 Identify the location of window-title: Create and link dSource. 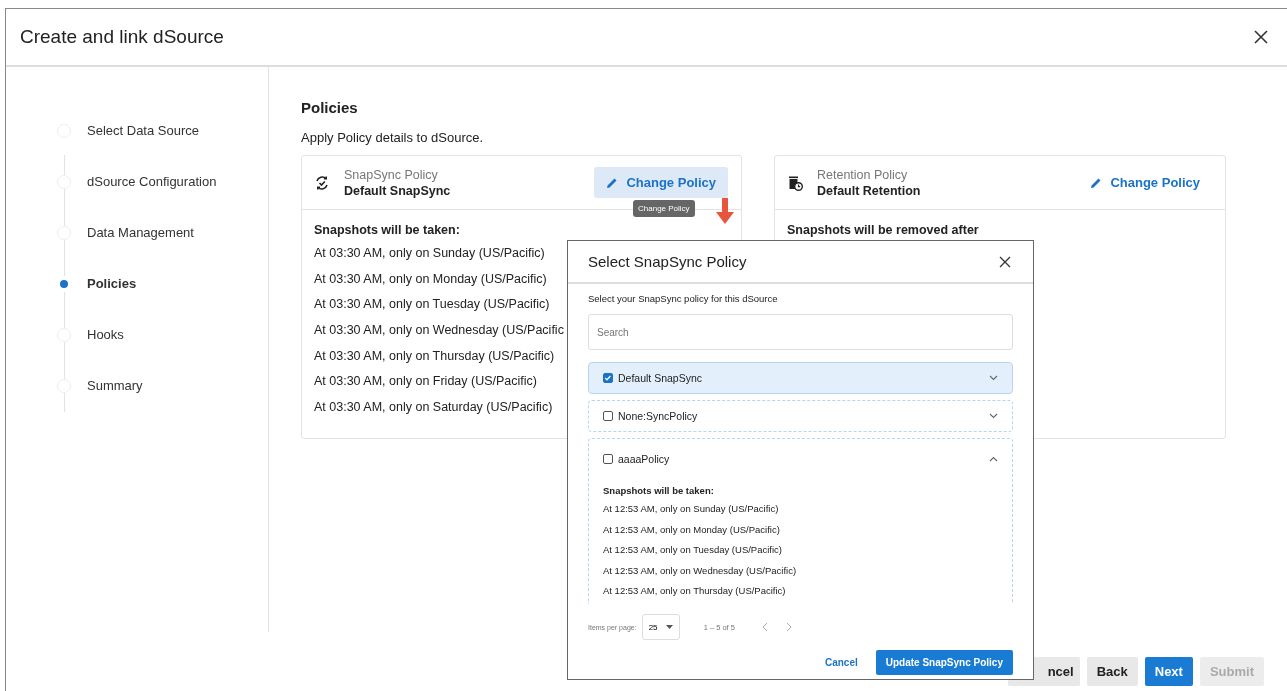
(122, 37).